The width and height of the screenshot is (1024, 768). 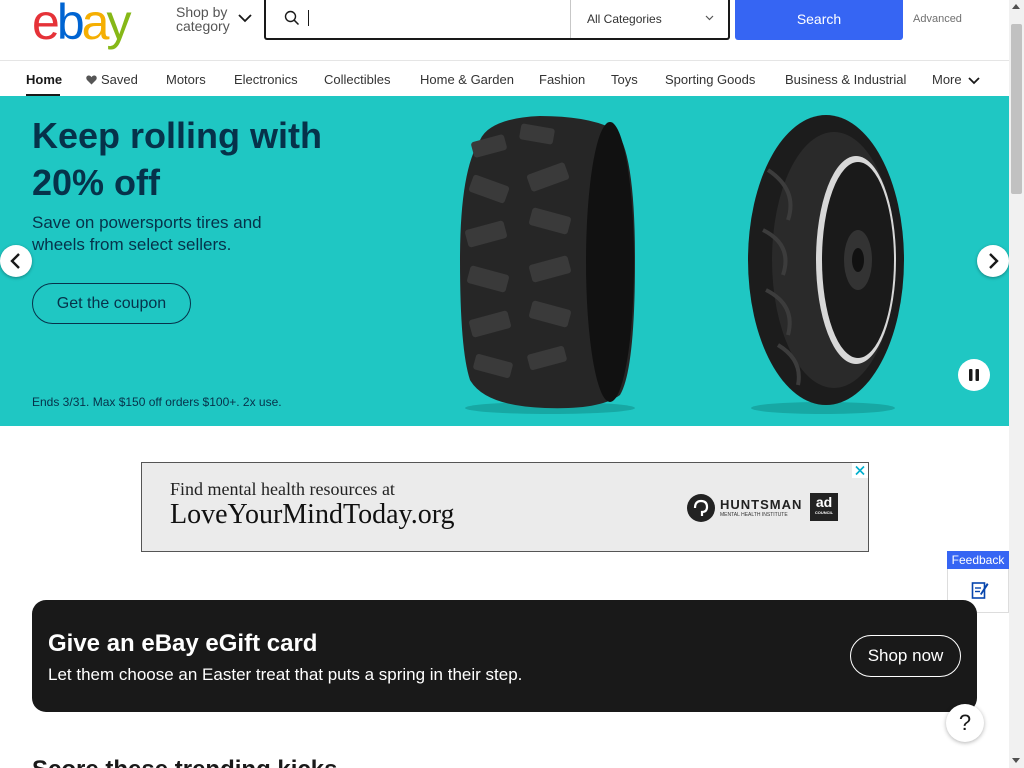 I want to click on close-icon, so click(x=860, y=470).